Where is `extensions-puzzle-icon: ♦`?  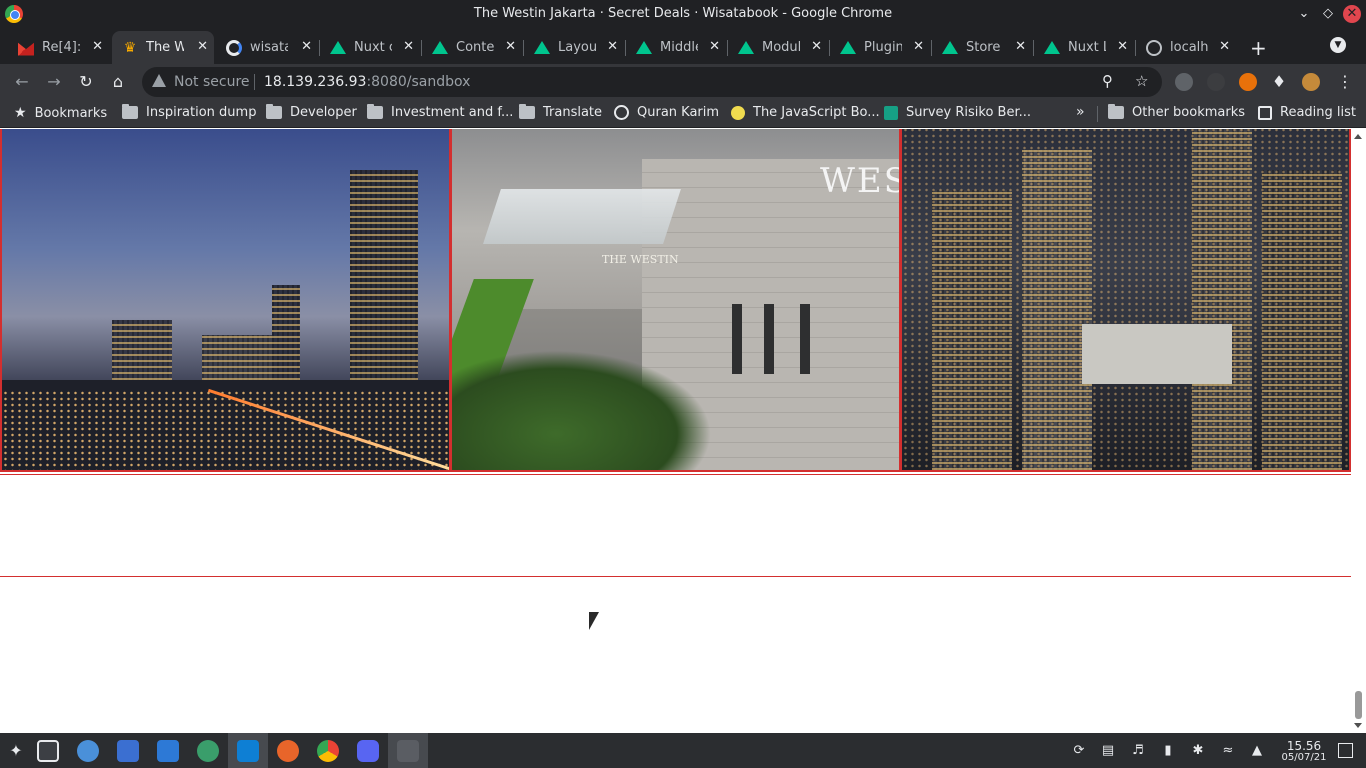
extensions-puzzle-icon: ♦ is located at coordinates (1279, 82).